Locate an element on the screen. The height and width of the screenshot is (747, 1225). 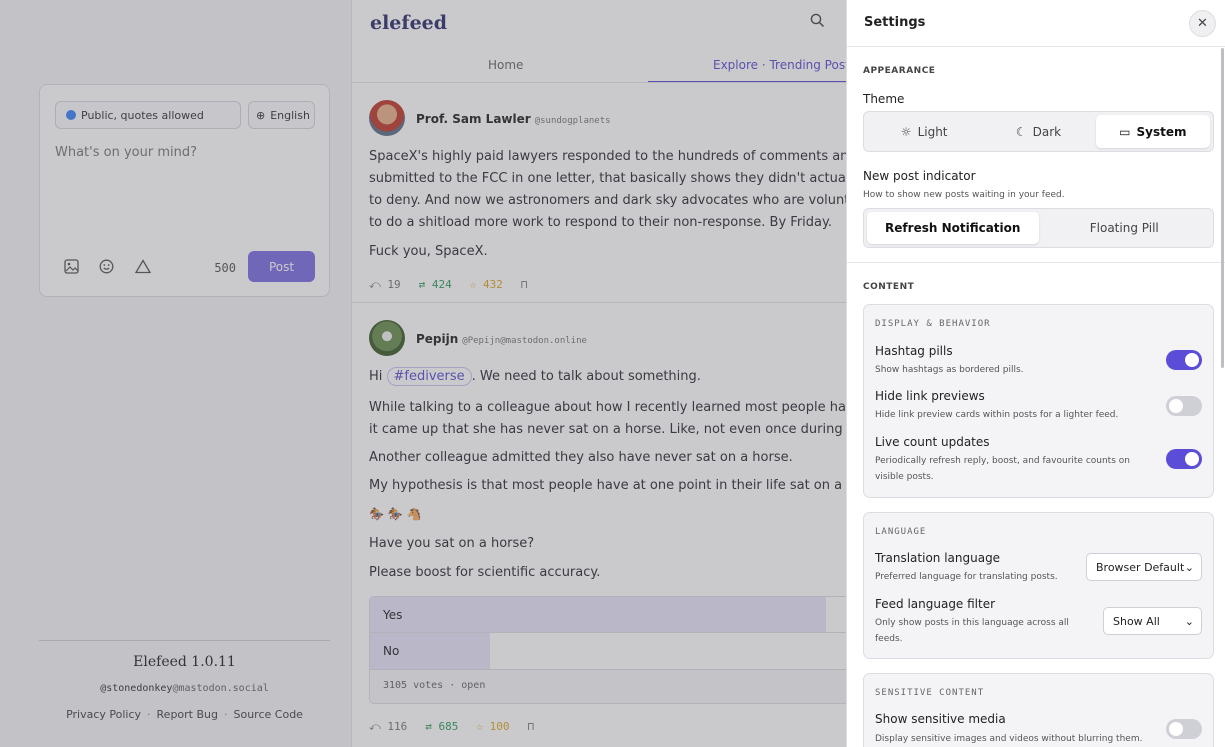
select-value: Show All is located at coordinates (1136, 621).